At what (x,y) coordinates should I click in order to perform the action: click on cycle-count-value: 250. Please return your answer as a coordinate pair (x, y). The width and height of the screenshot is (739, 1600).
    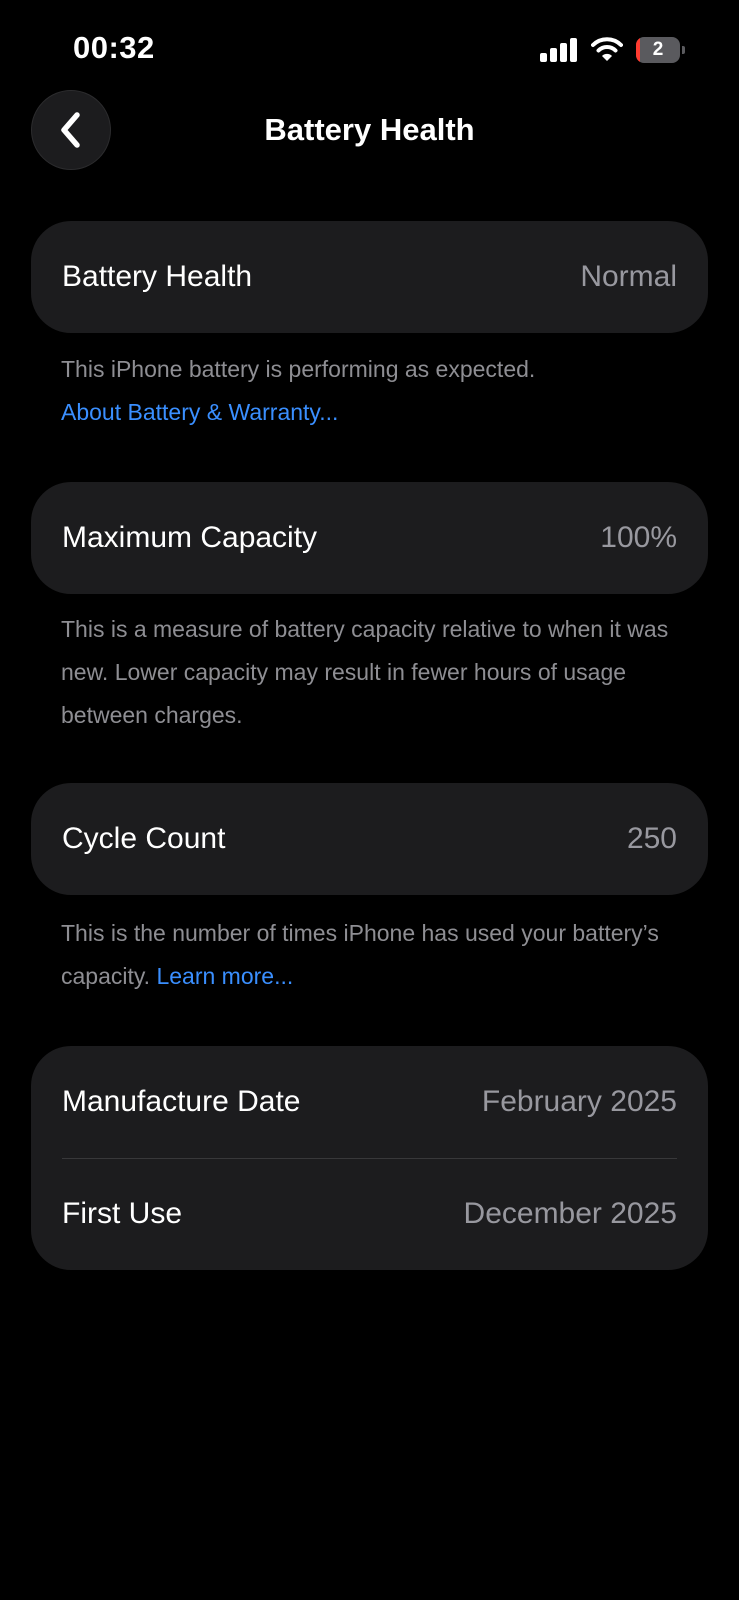
    Looking at the image, I should click on (651, 838).